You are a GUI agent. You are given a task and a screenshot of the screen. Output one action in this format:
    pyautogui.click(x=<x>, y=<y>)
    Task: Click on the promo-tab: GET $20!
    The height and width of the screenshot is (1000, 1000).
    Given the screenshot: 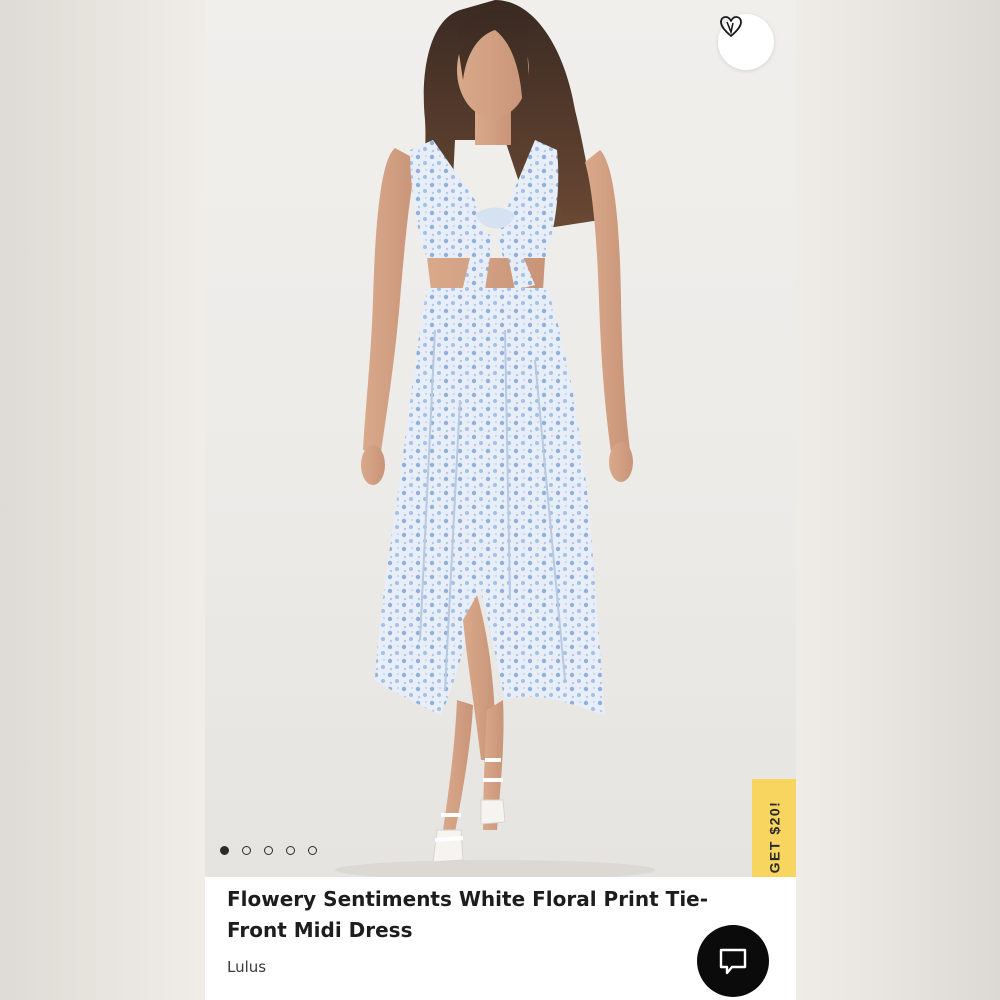 What is the action you would take?
    pyautogui.click(x=774, y=828)
    